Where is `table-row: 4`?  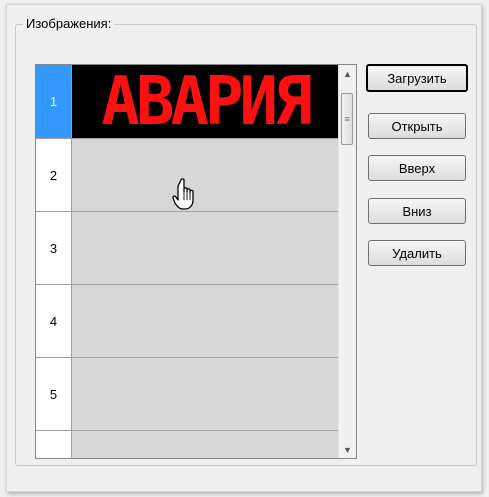
table-row: 4 is located at coordinates (187, 321).